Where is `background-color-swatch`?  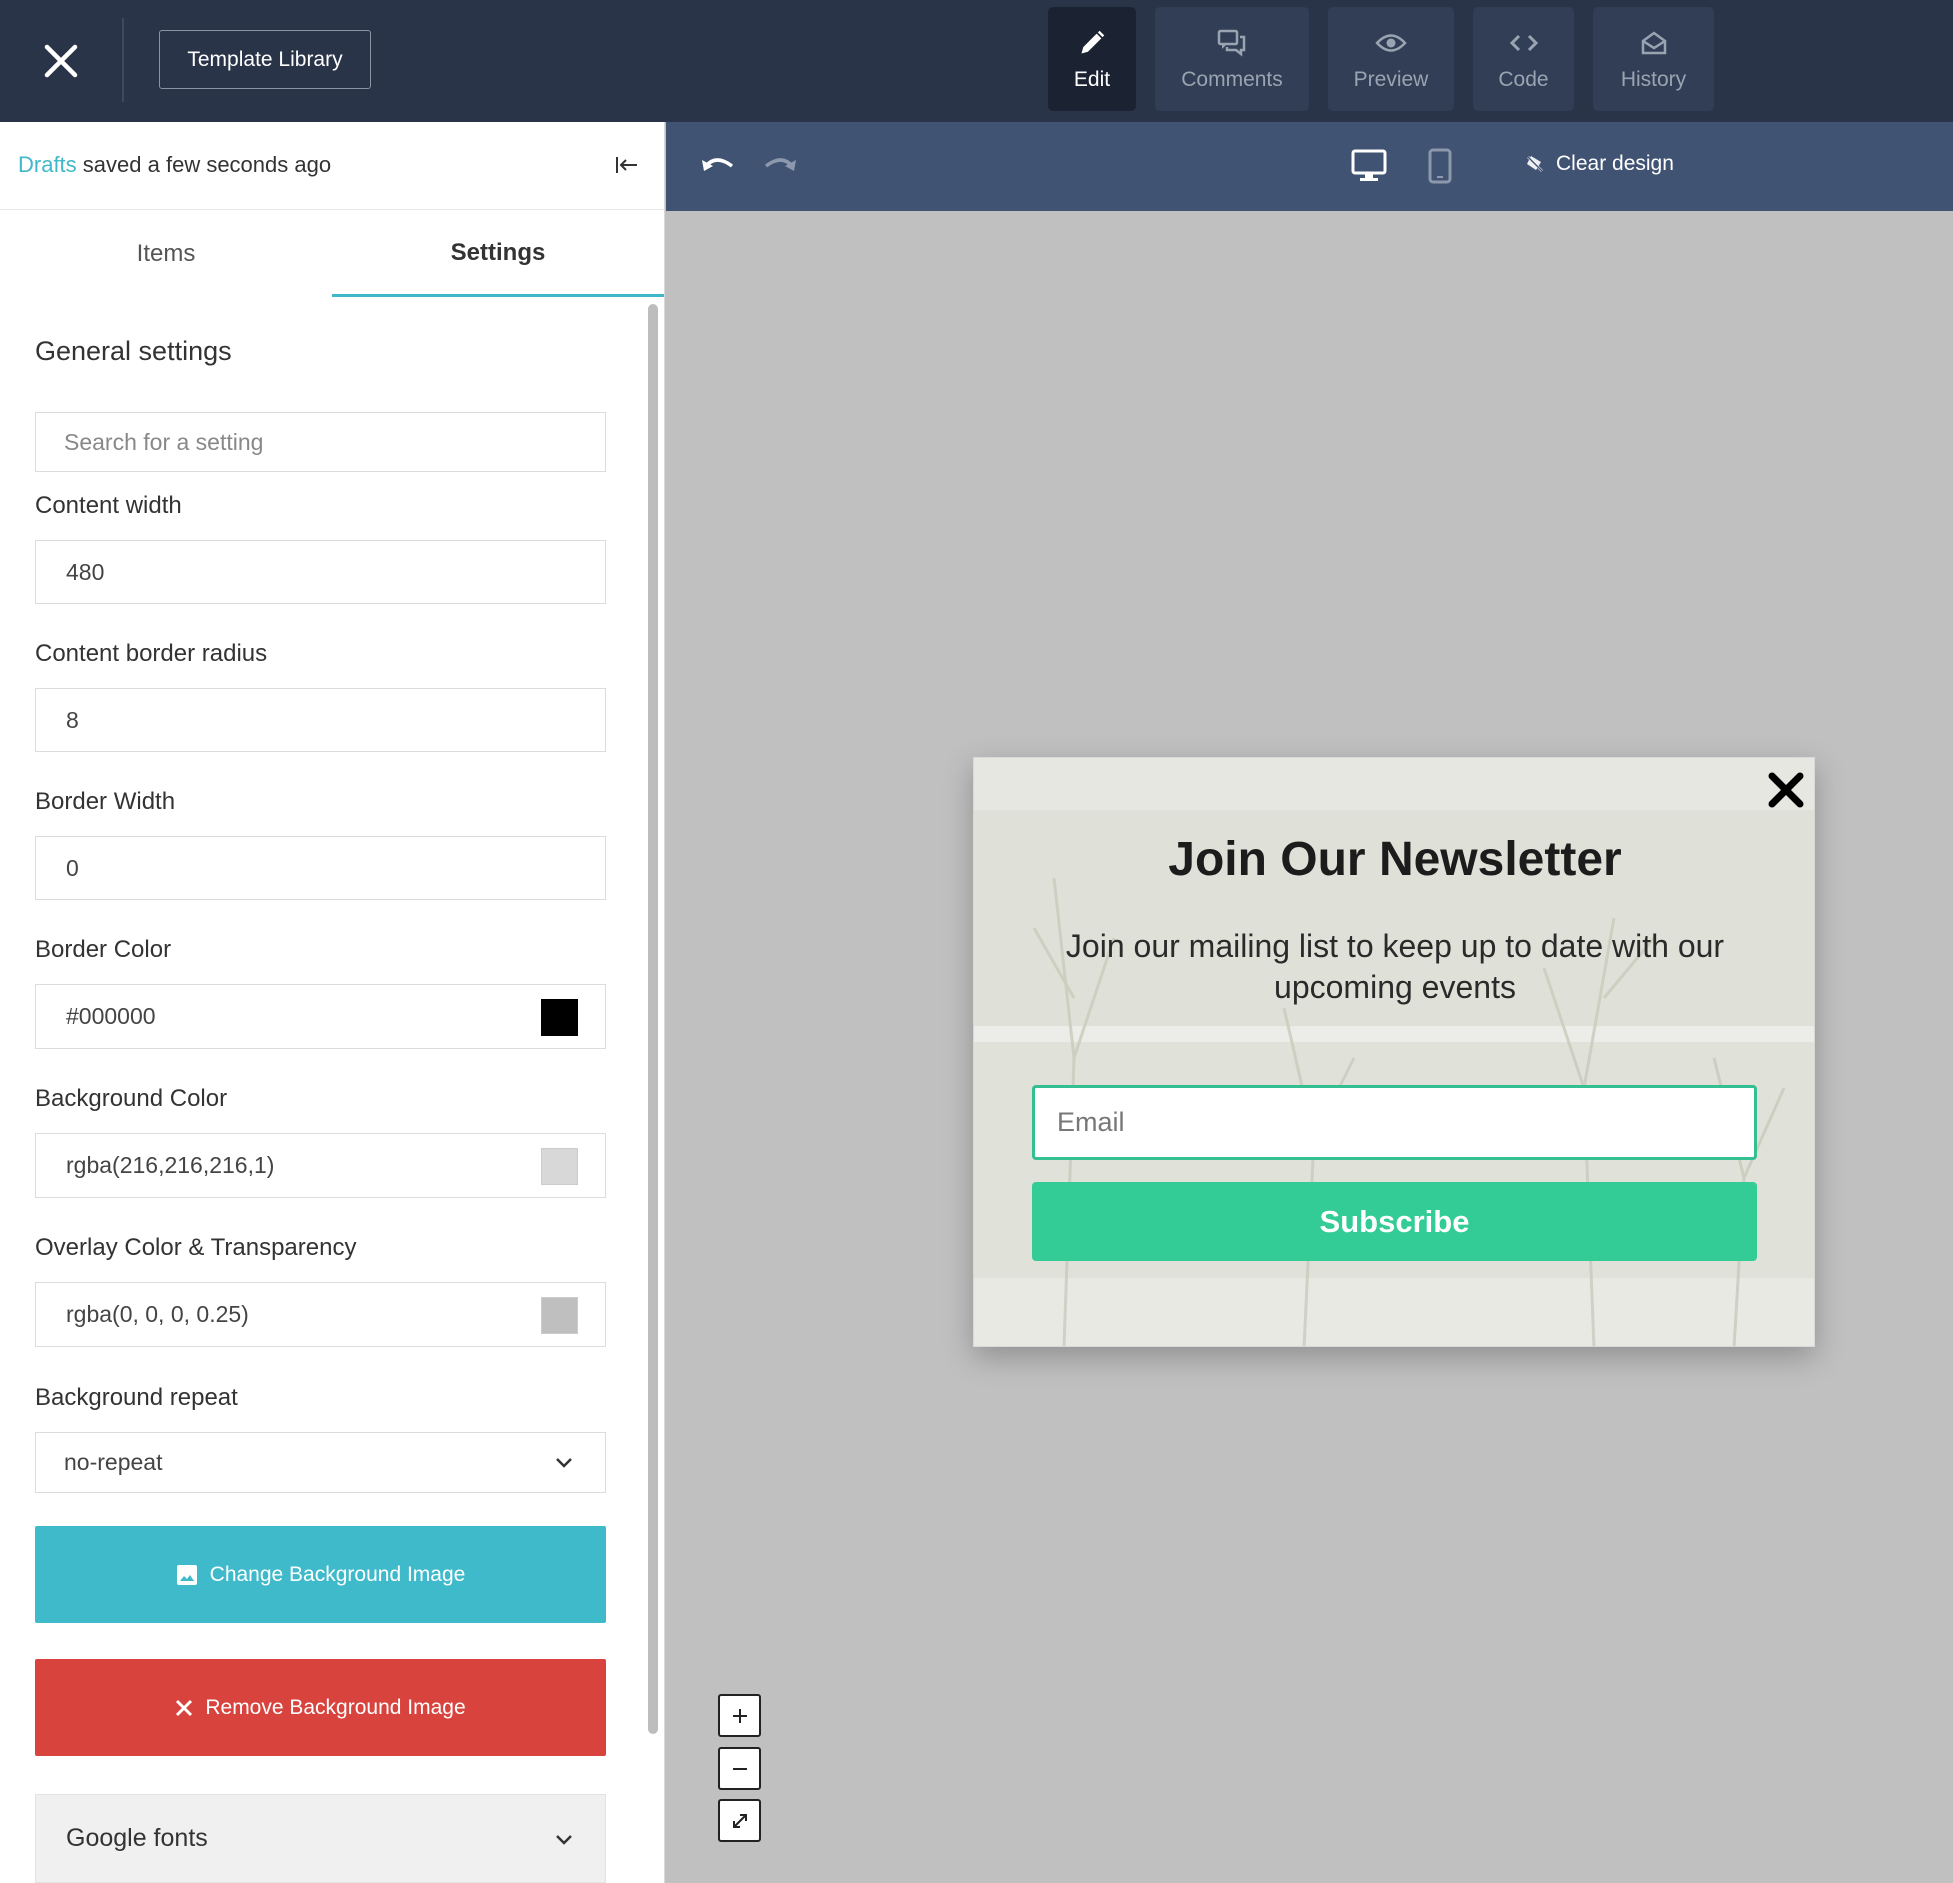
background-color-swatch is located at coordinates (559, 1166).